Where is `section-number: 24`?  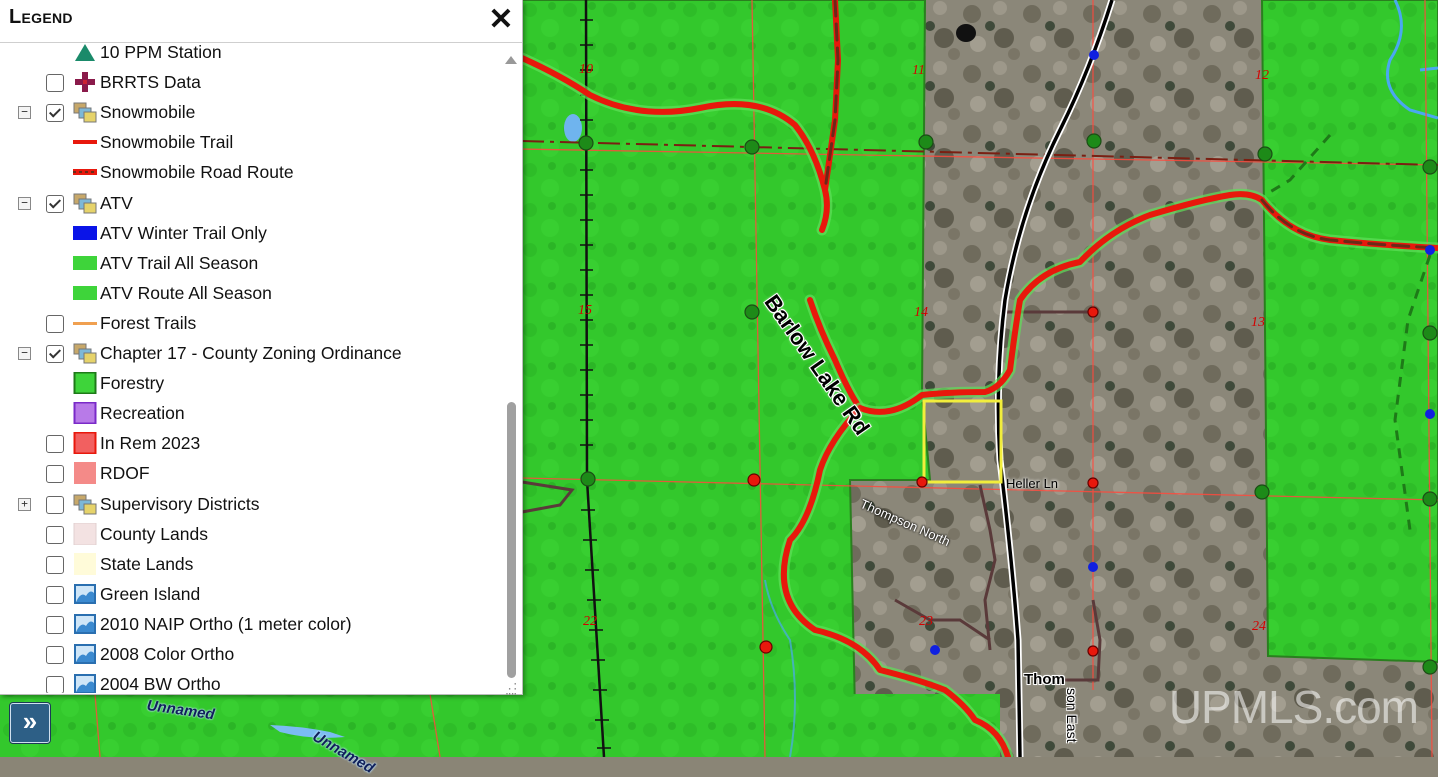 section-number: 24 is located at coordinates (1259, 626).